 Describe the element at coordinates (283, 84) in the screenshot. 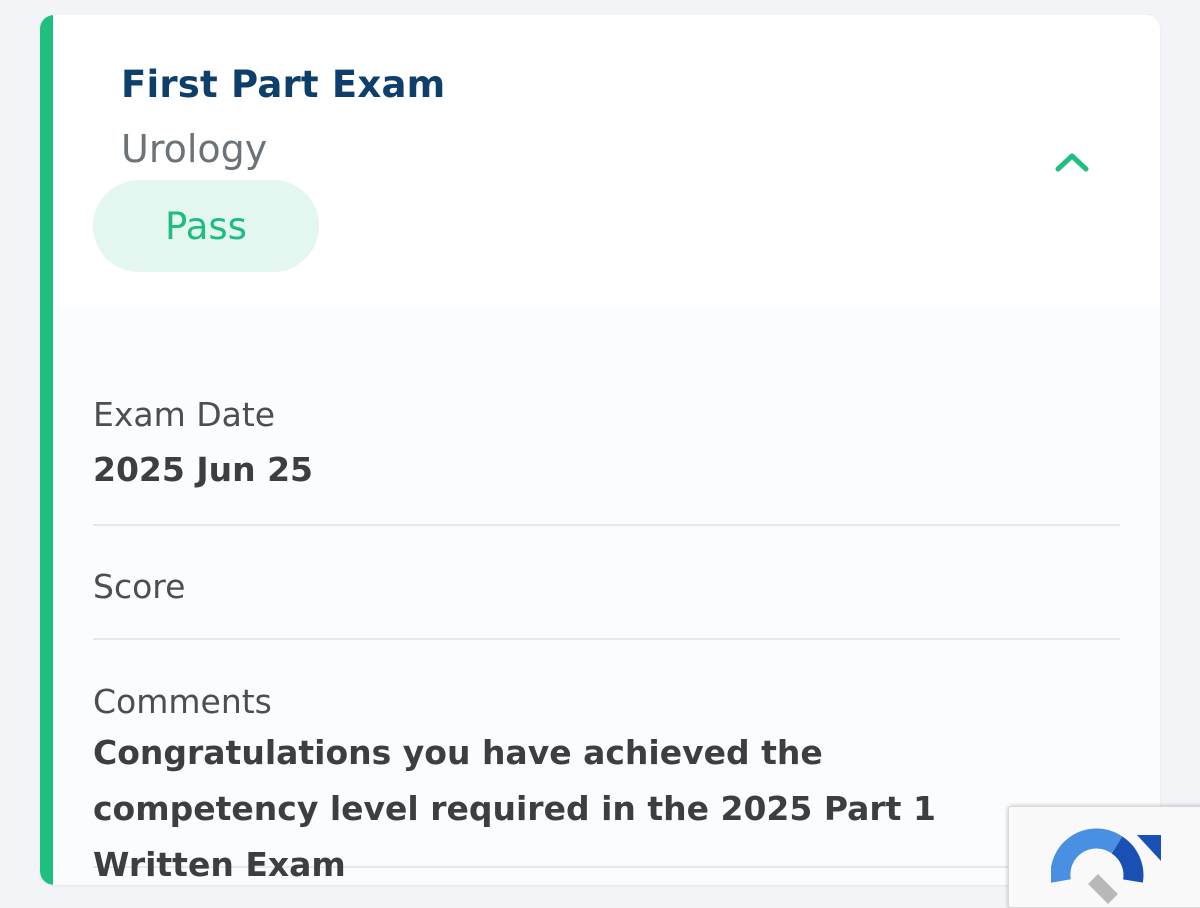

I see `exam-title: First Part Exam` at that location.